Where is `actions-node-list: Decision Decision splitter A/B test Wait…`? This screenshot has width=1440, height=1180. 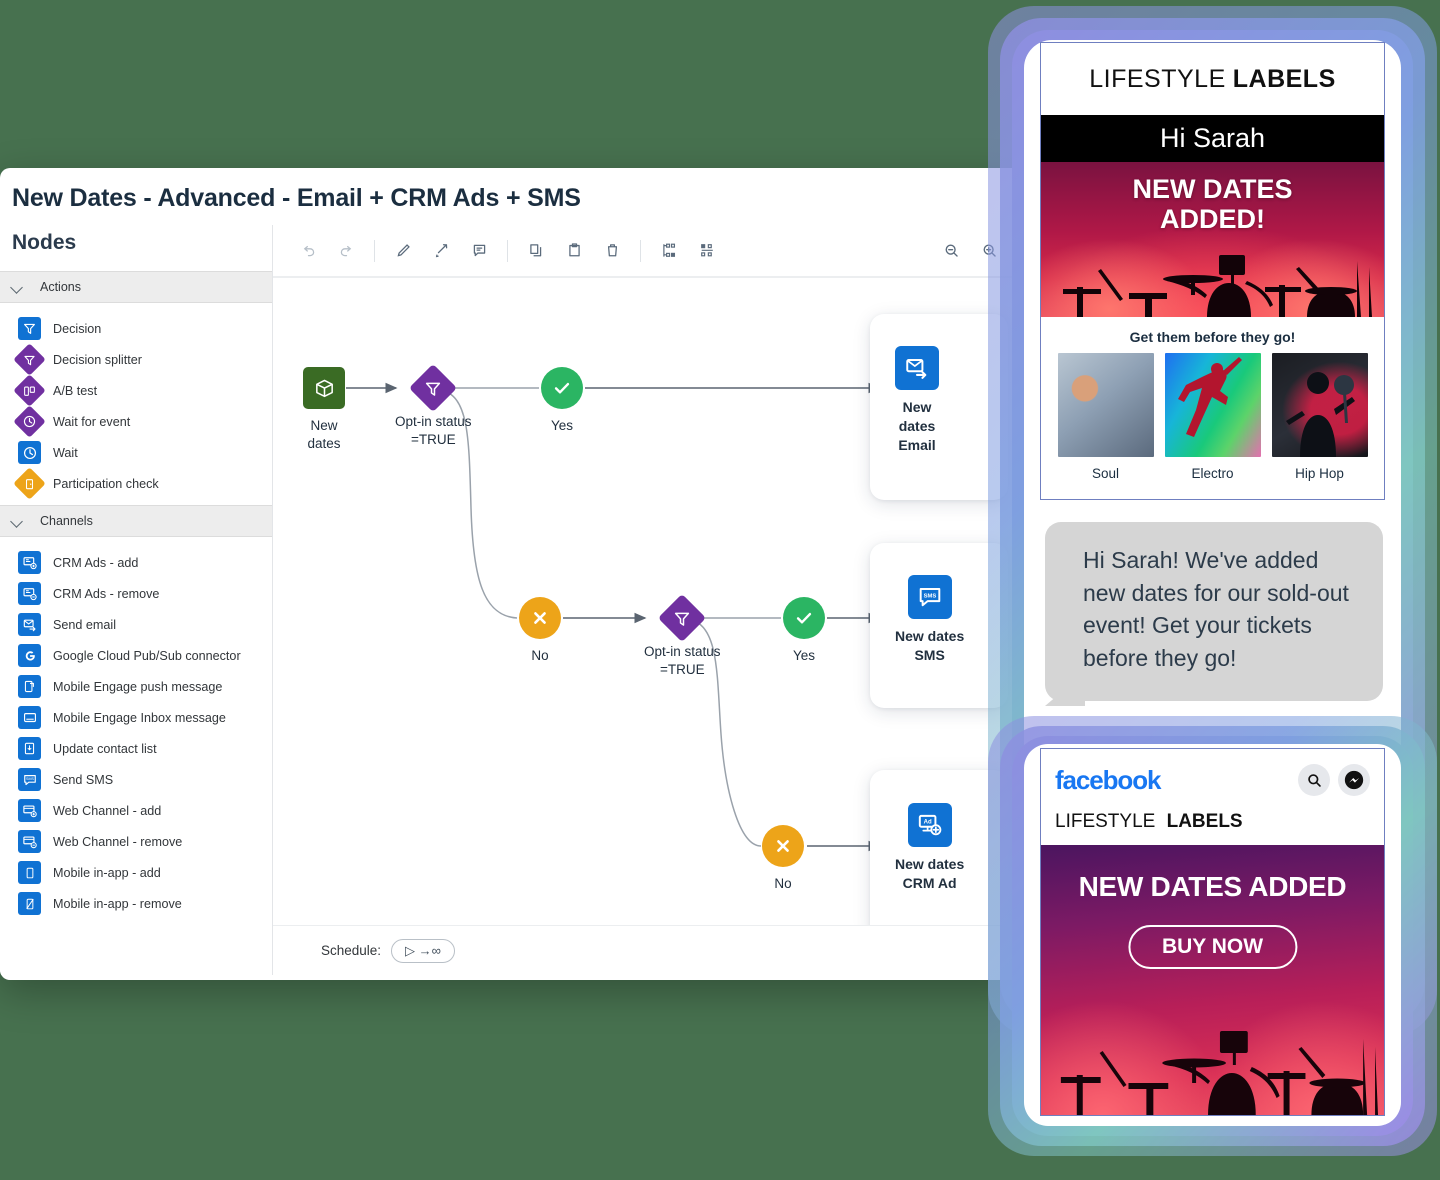 actions-node-list: Decision Decision splitter A/B test Wait… is located at coordinates (136, 404).